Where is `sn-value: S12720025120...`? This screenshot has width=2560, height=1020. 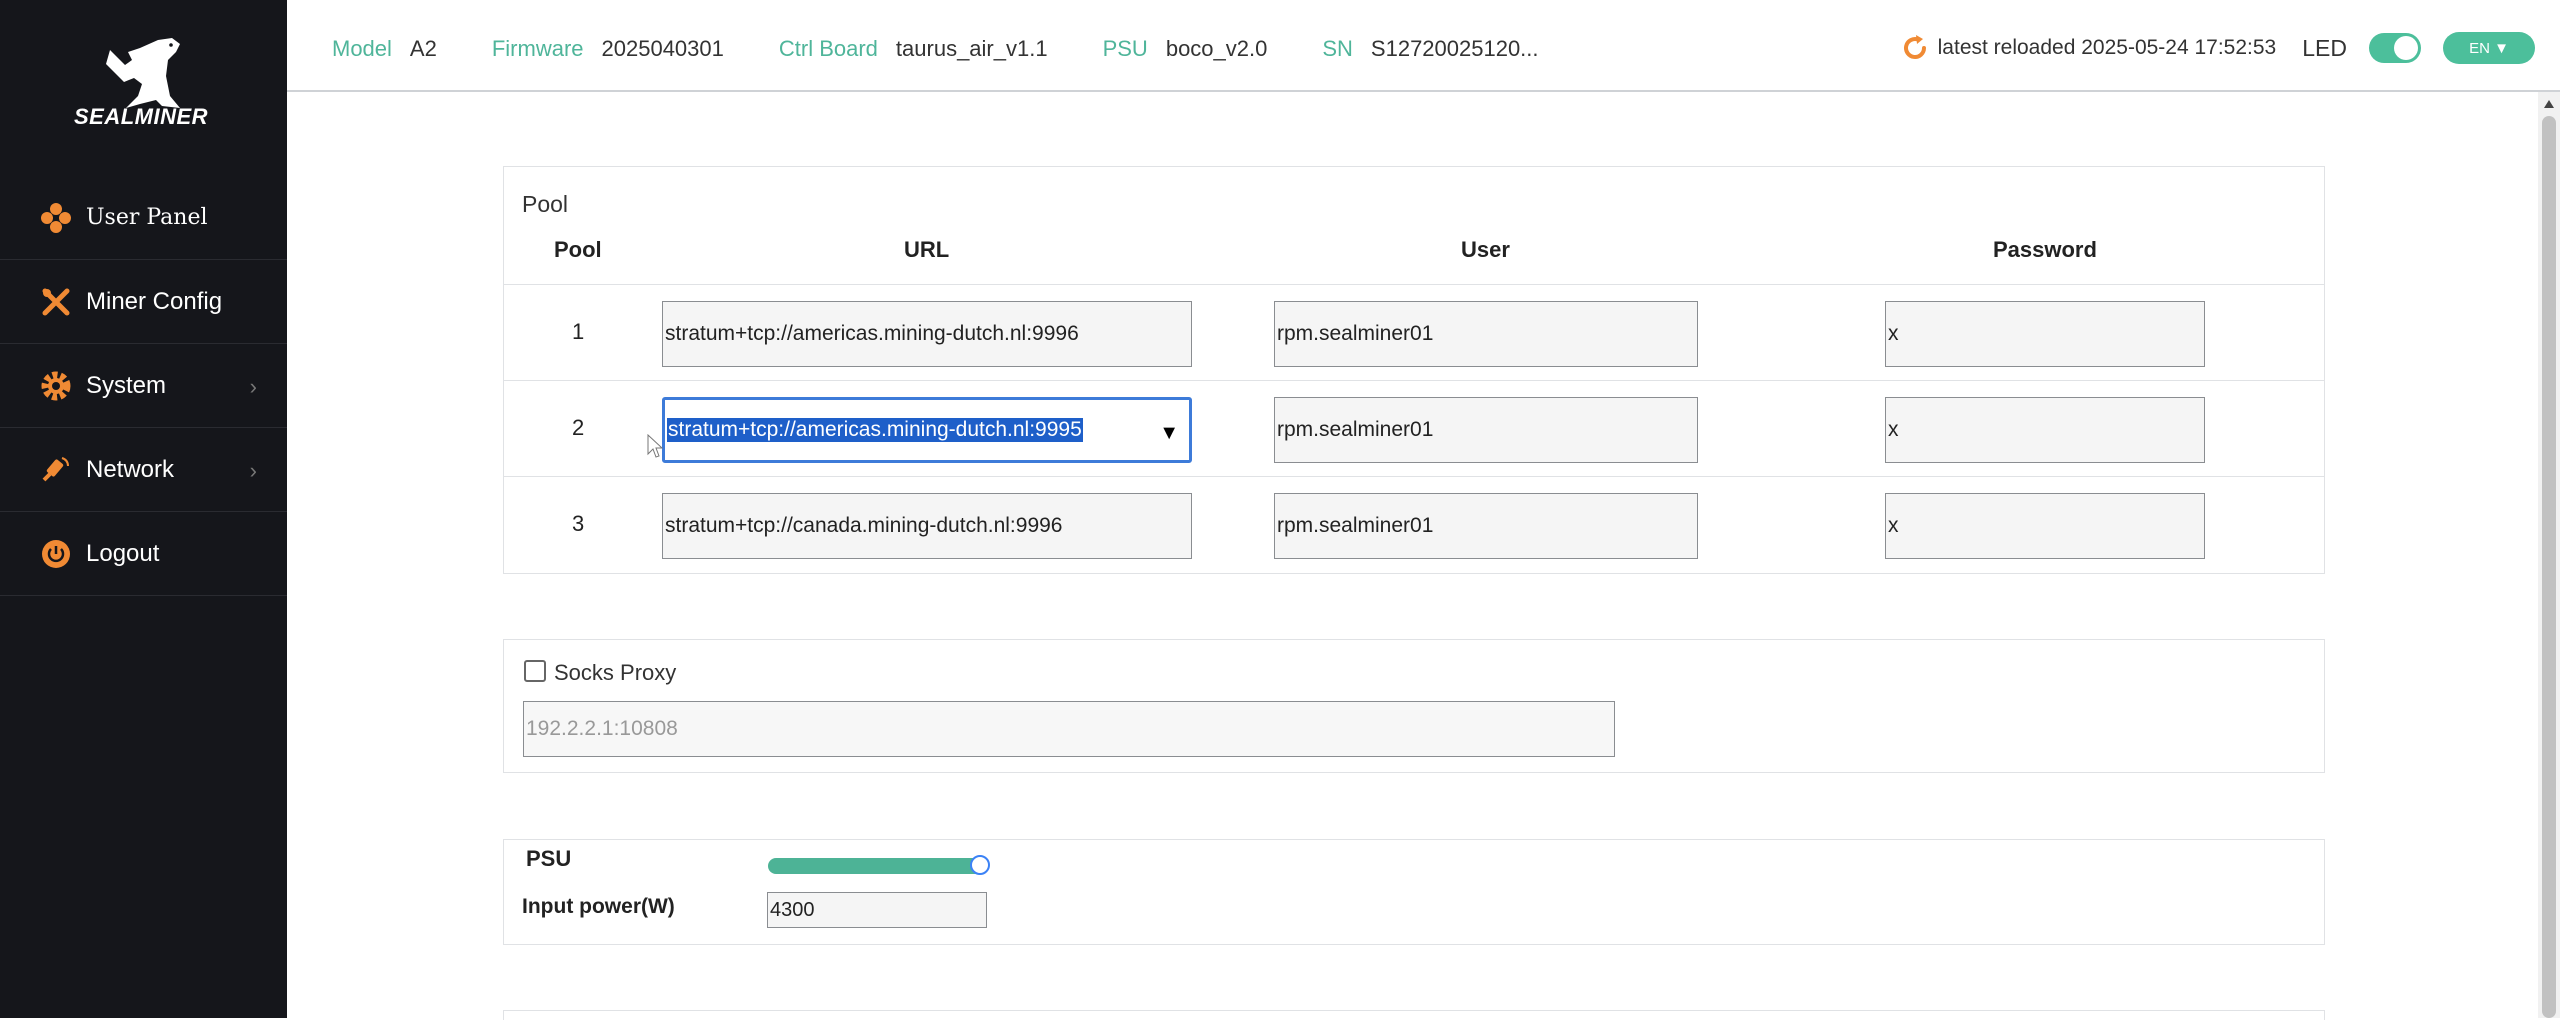 sn-value: S12720025120... is located at coordinates (1454, 48).